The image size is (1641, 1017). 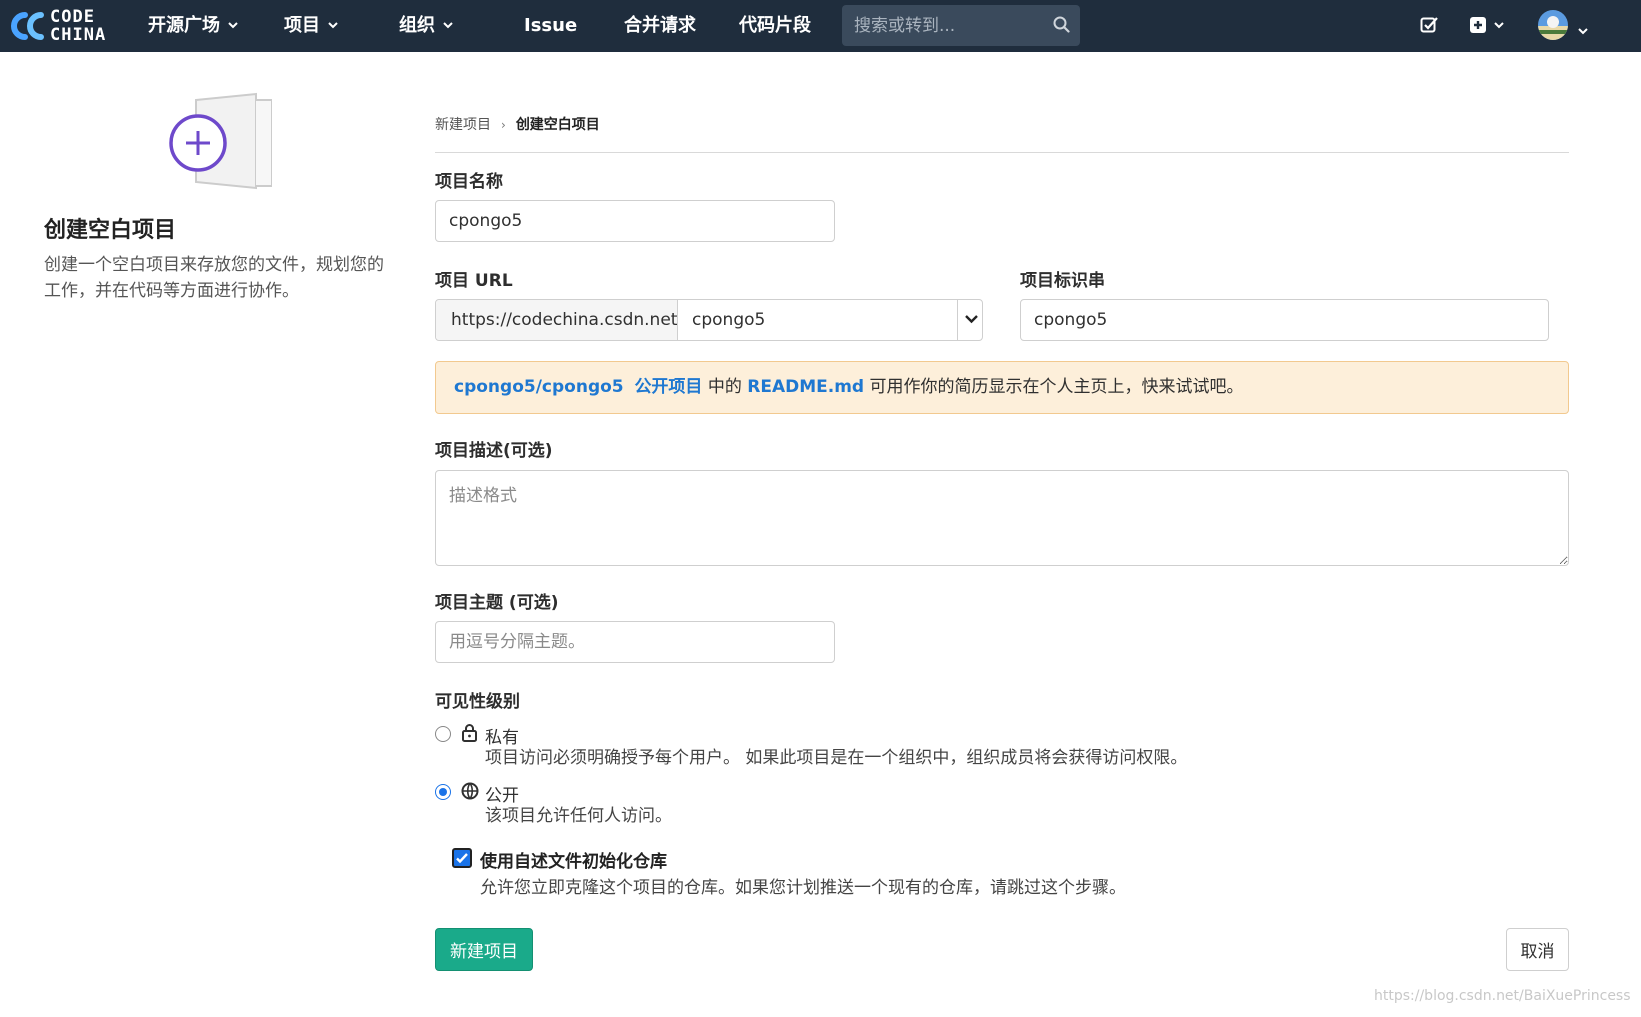 What do you see at coordinates (942, 25) in the screenshot?
I see `search-input` at bounding box center [942, 25].